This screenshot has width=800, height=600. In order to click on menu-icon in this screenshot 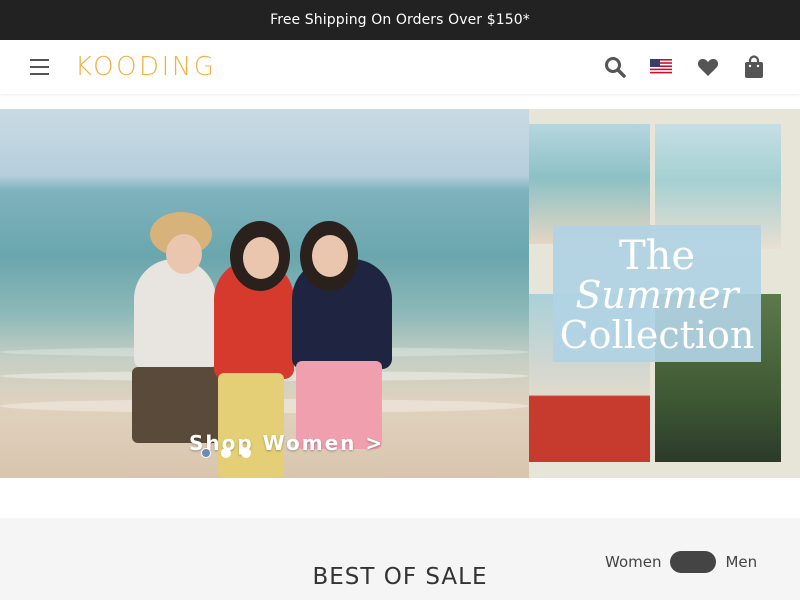, I will do `click(40, 67)`.